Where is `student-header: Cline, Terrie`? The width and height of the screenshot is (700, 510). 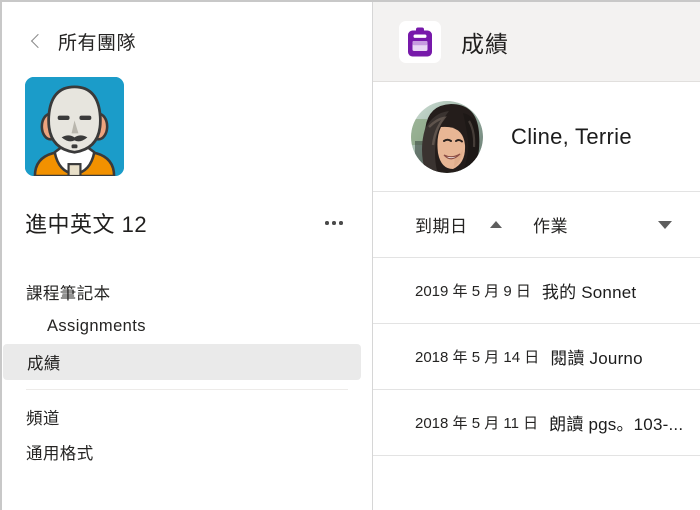 student-header: Cline, Terrie is located at coordinates (536, 137).